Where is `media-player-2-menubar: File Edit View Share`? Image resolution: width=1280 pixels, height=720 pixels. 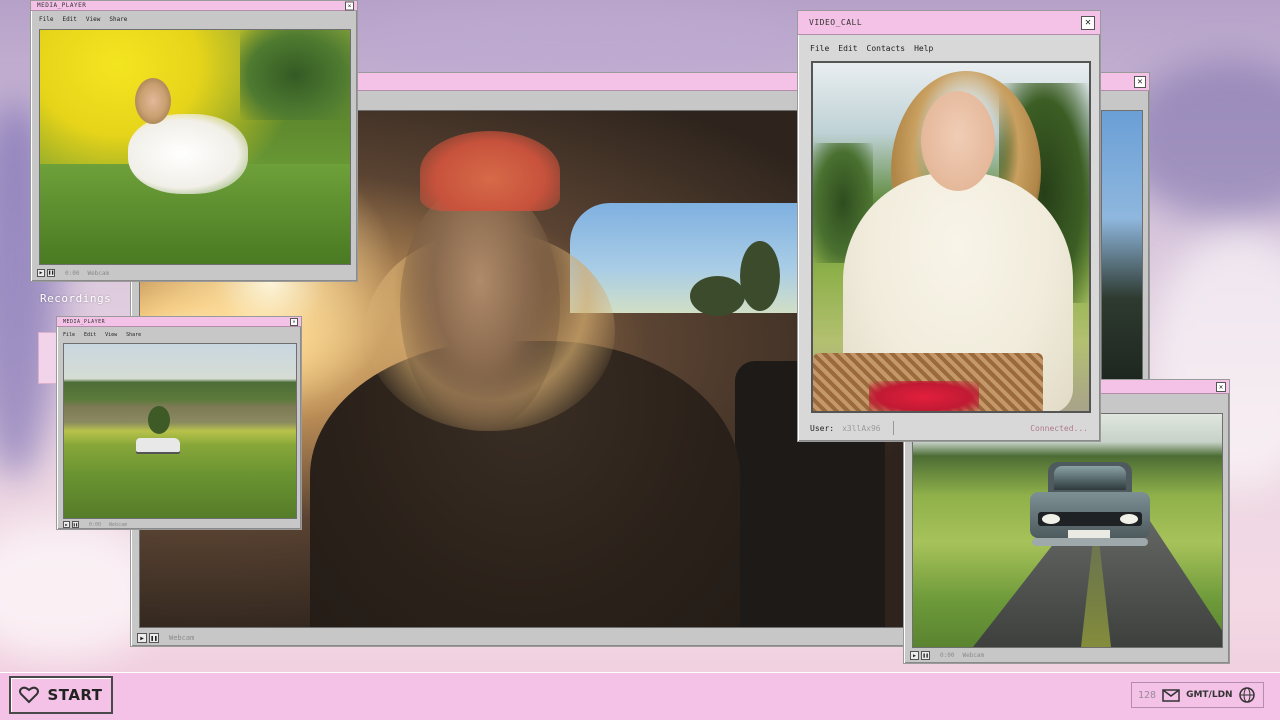
media-player-2-menubar: File Edit View Share is located at coordinates (179, 335).